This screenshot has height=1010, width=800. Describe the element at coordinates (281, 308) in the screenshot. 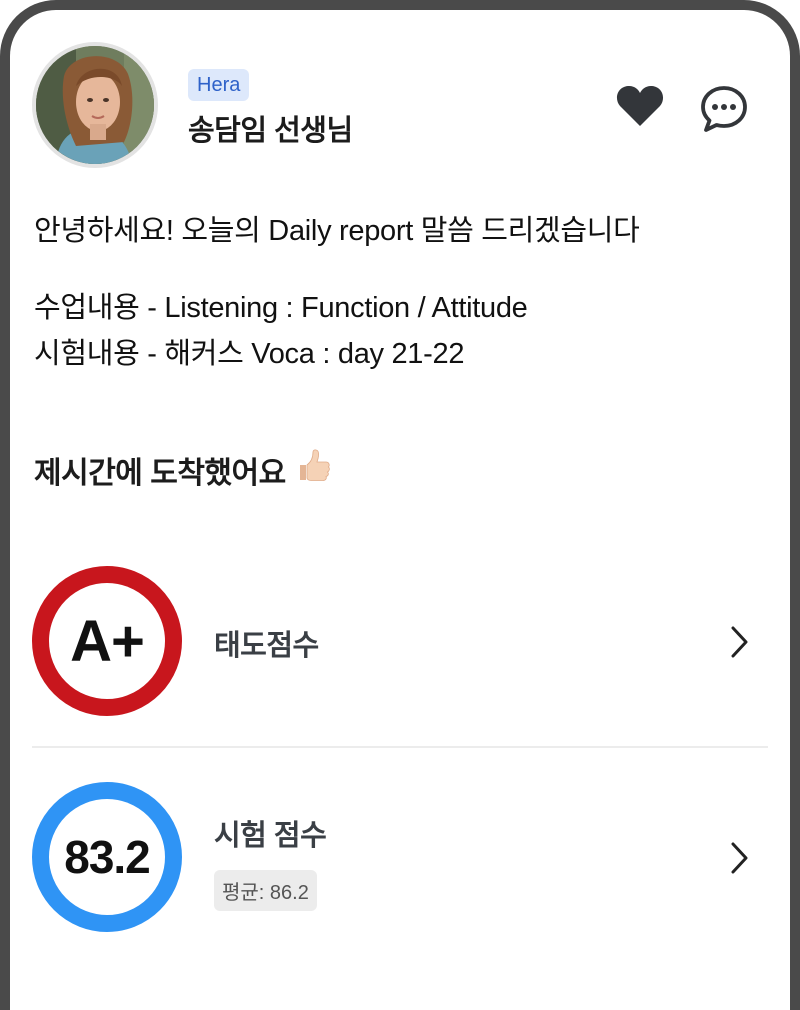

I see `lesson-content-text: 수업내용 - Listening : Function / Attitude` at that location.